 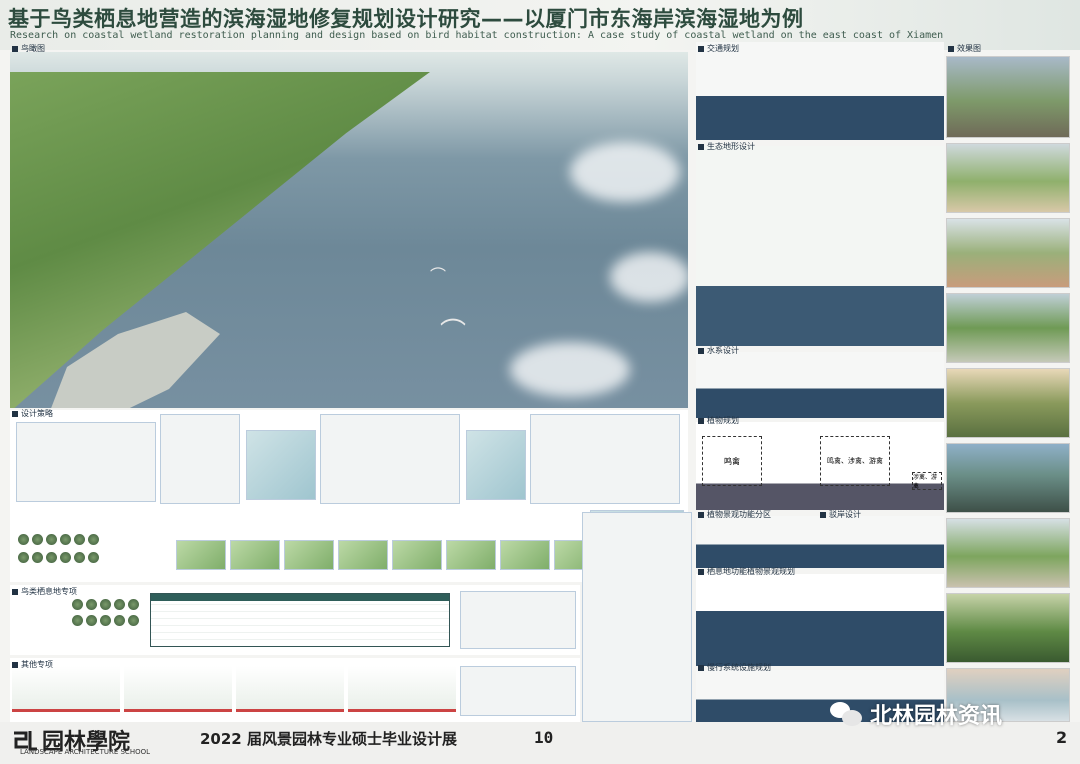 I want to click on bird-habitat-panel, so click(x=295, y=620).